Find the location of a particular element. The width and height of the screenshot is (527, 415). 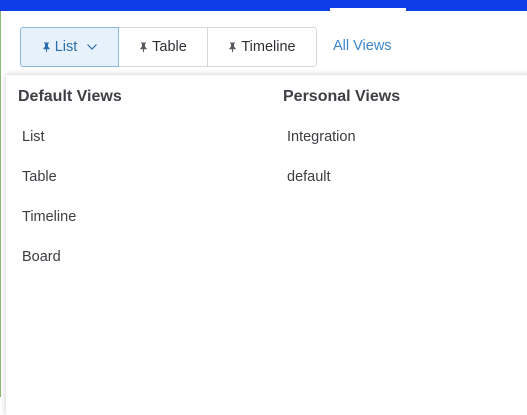

view-switcher: List Table Timeline is located at coordinates (168, 47).